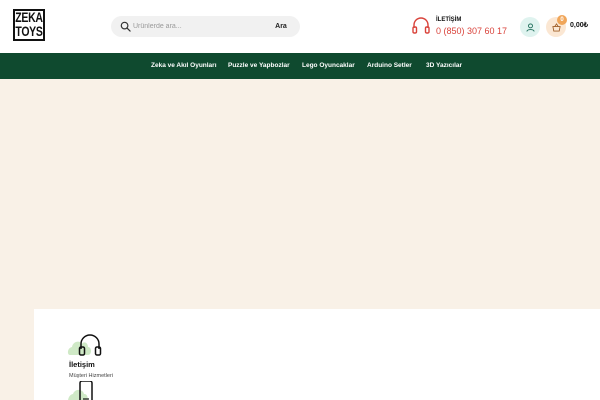 Image resolution: width=600 pixels, height=400 pixels. I want to click on nav-item-puzzle-yapbozlar: Puzzle ve Yapbozlar, so click(259, 65).